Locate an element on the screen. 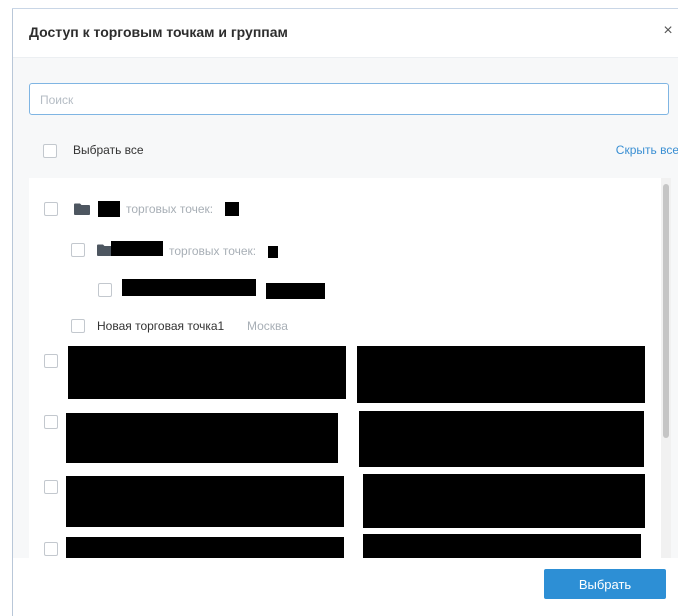  redacted-subgroup-name is located at coordinates (137, 248).